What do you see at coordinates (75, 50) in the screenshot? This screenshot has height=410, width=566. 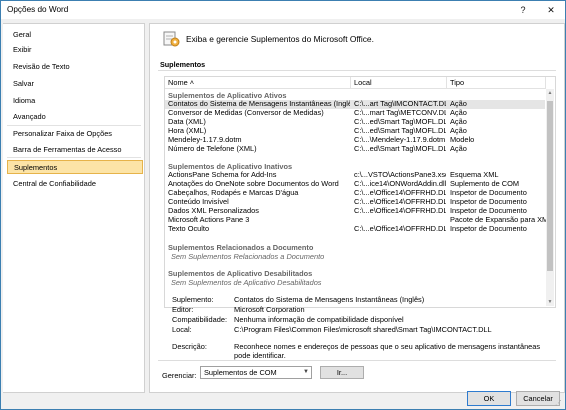 I see `sidebar-item-exibir: Exibir` at bounding box center [75, 50].